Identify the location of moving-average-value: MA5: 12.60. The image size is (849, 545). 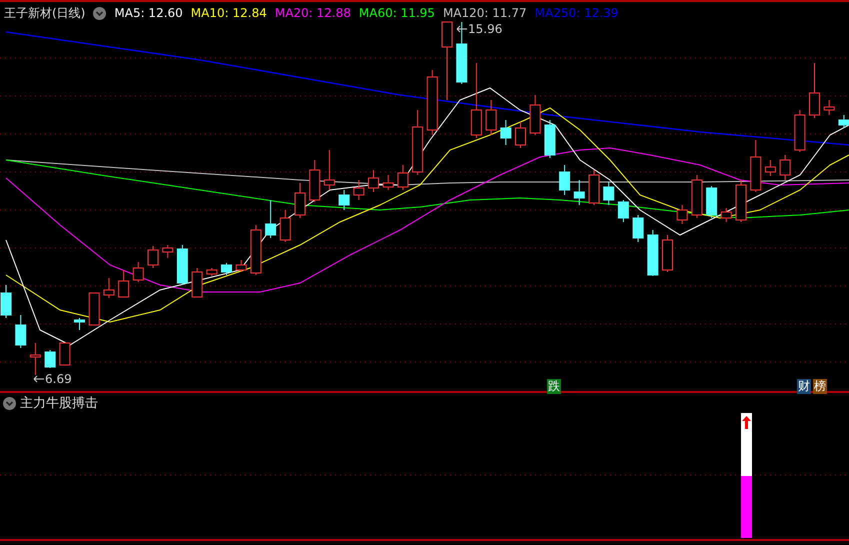
(148, 13).